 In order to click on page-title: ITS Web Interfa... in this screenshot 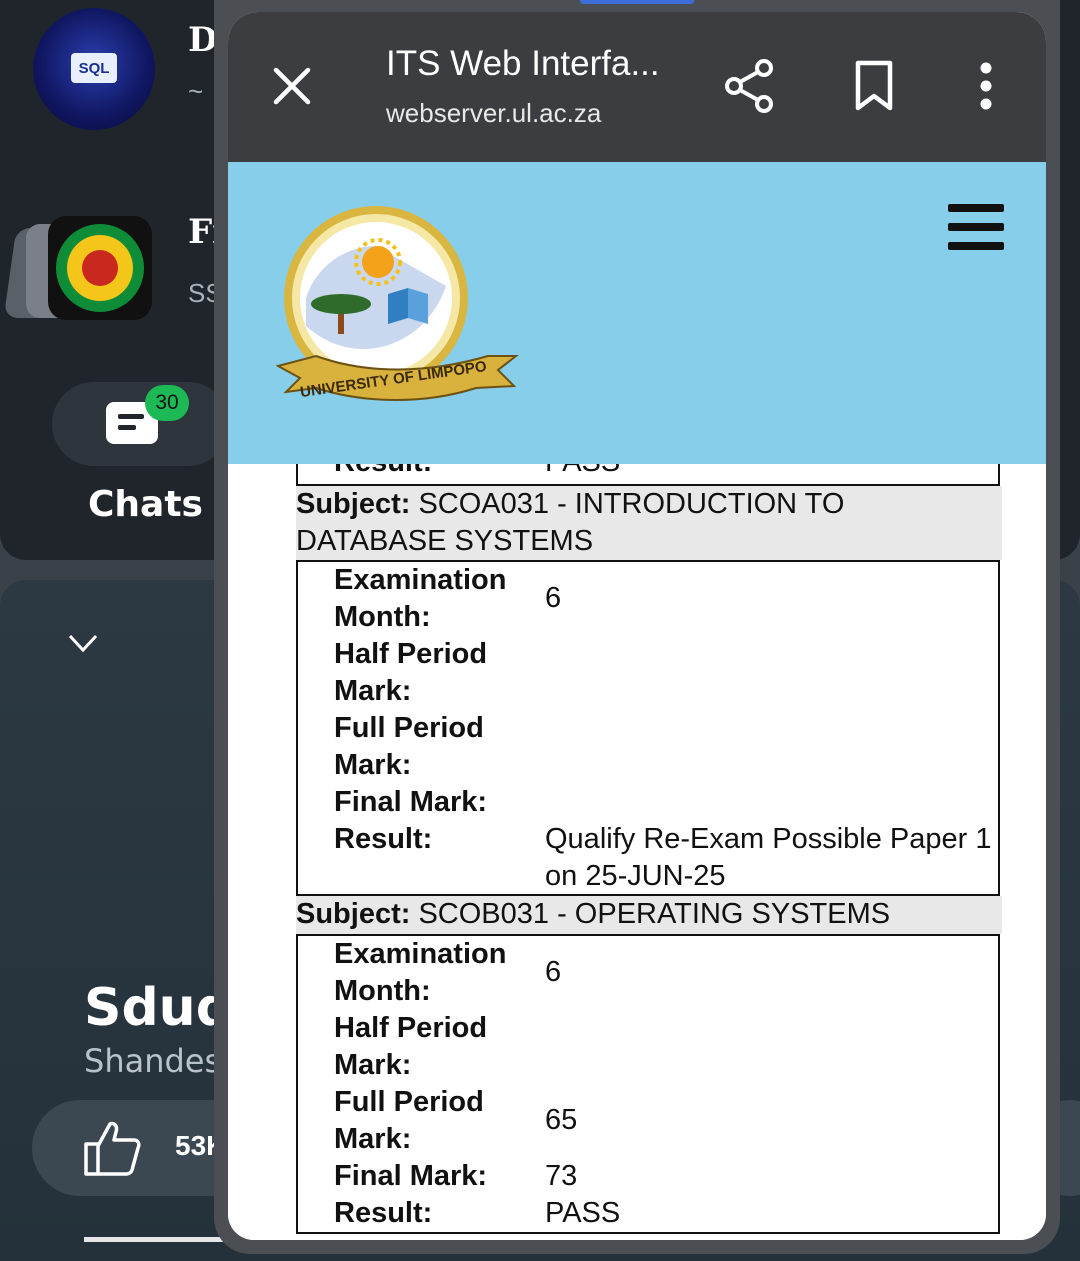, I will do `click(523, 63)`.